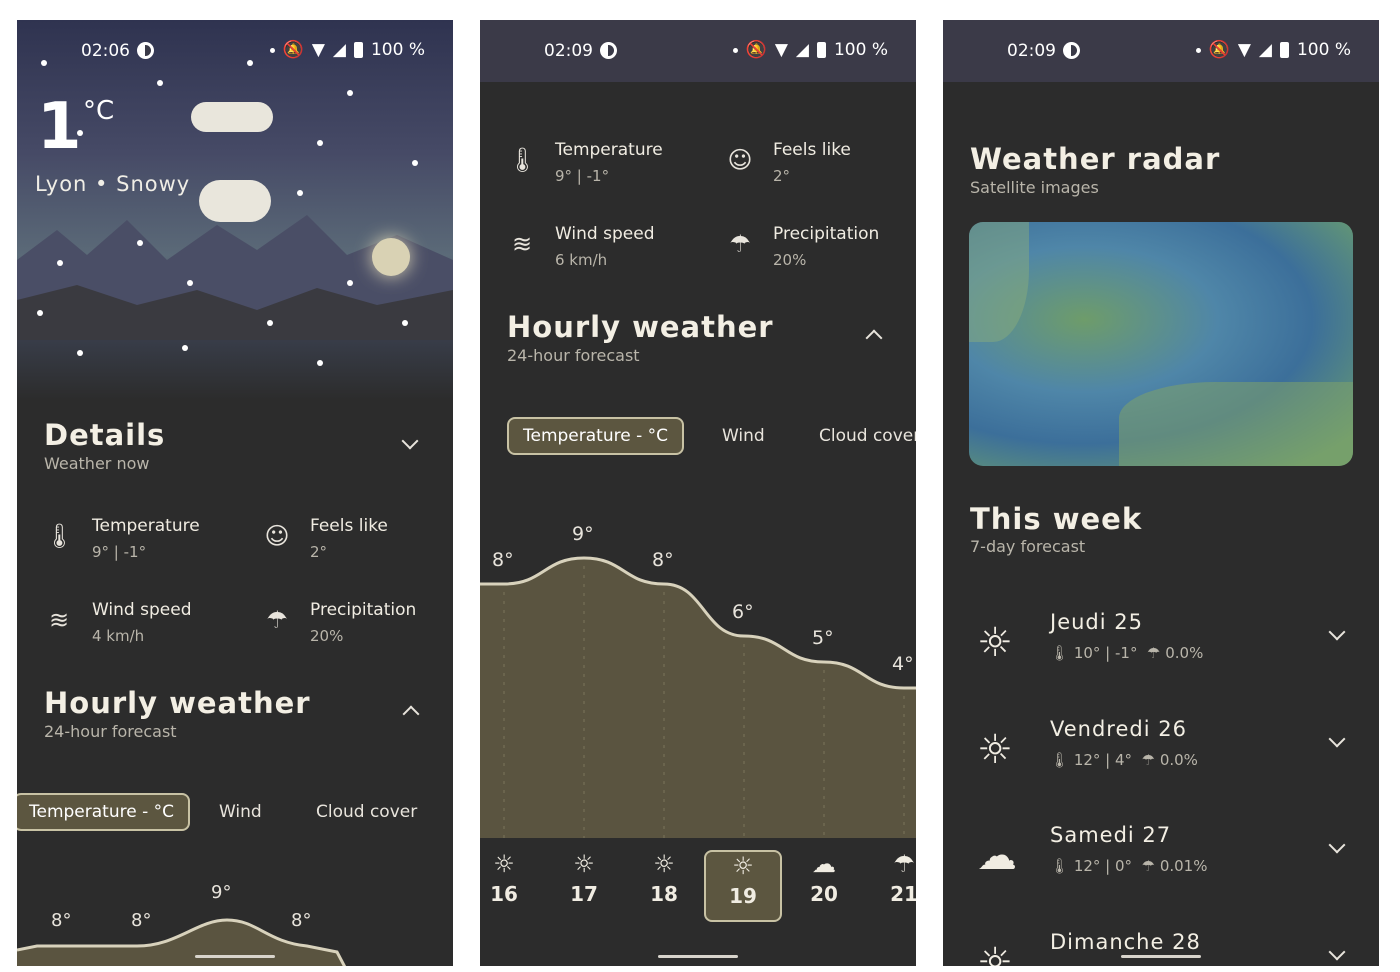  I want to click on day-row: ☁ Samedi 27 🌡 12° | 0° ☂ 0.01%, so click(1161, 863).